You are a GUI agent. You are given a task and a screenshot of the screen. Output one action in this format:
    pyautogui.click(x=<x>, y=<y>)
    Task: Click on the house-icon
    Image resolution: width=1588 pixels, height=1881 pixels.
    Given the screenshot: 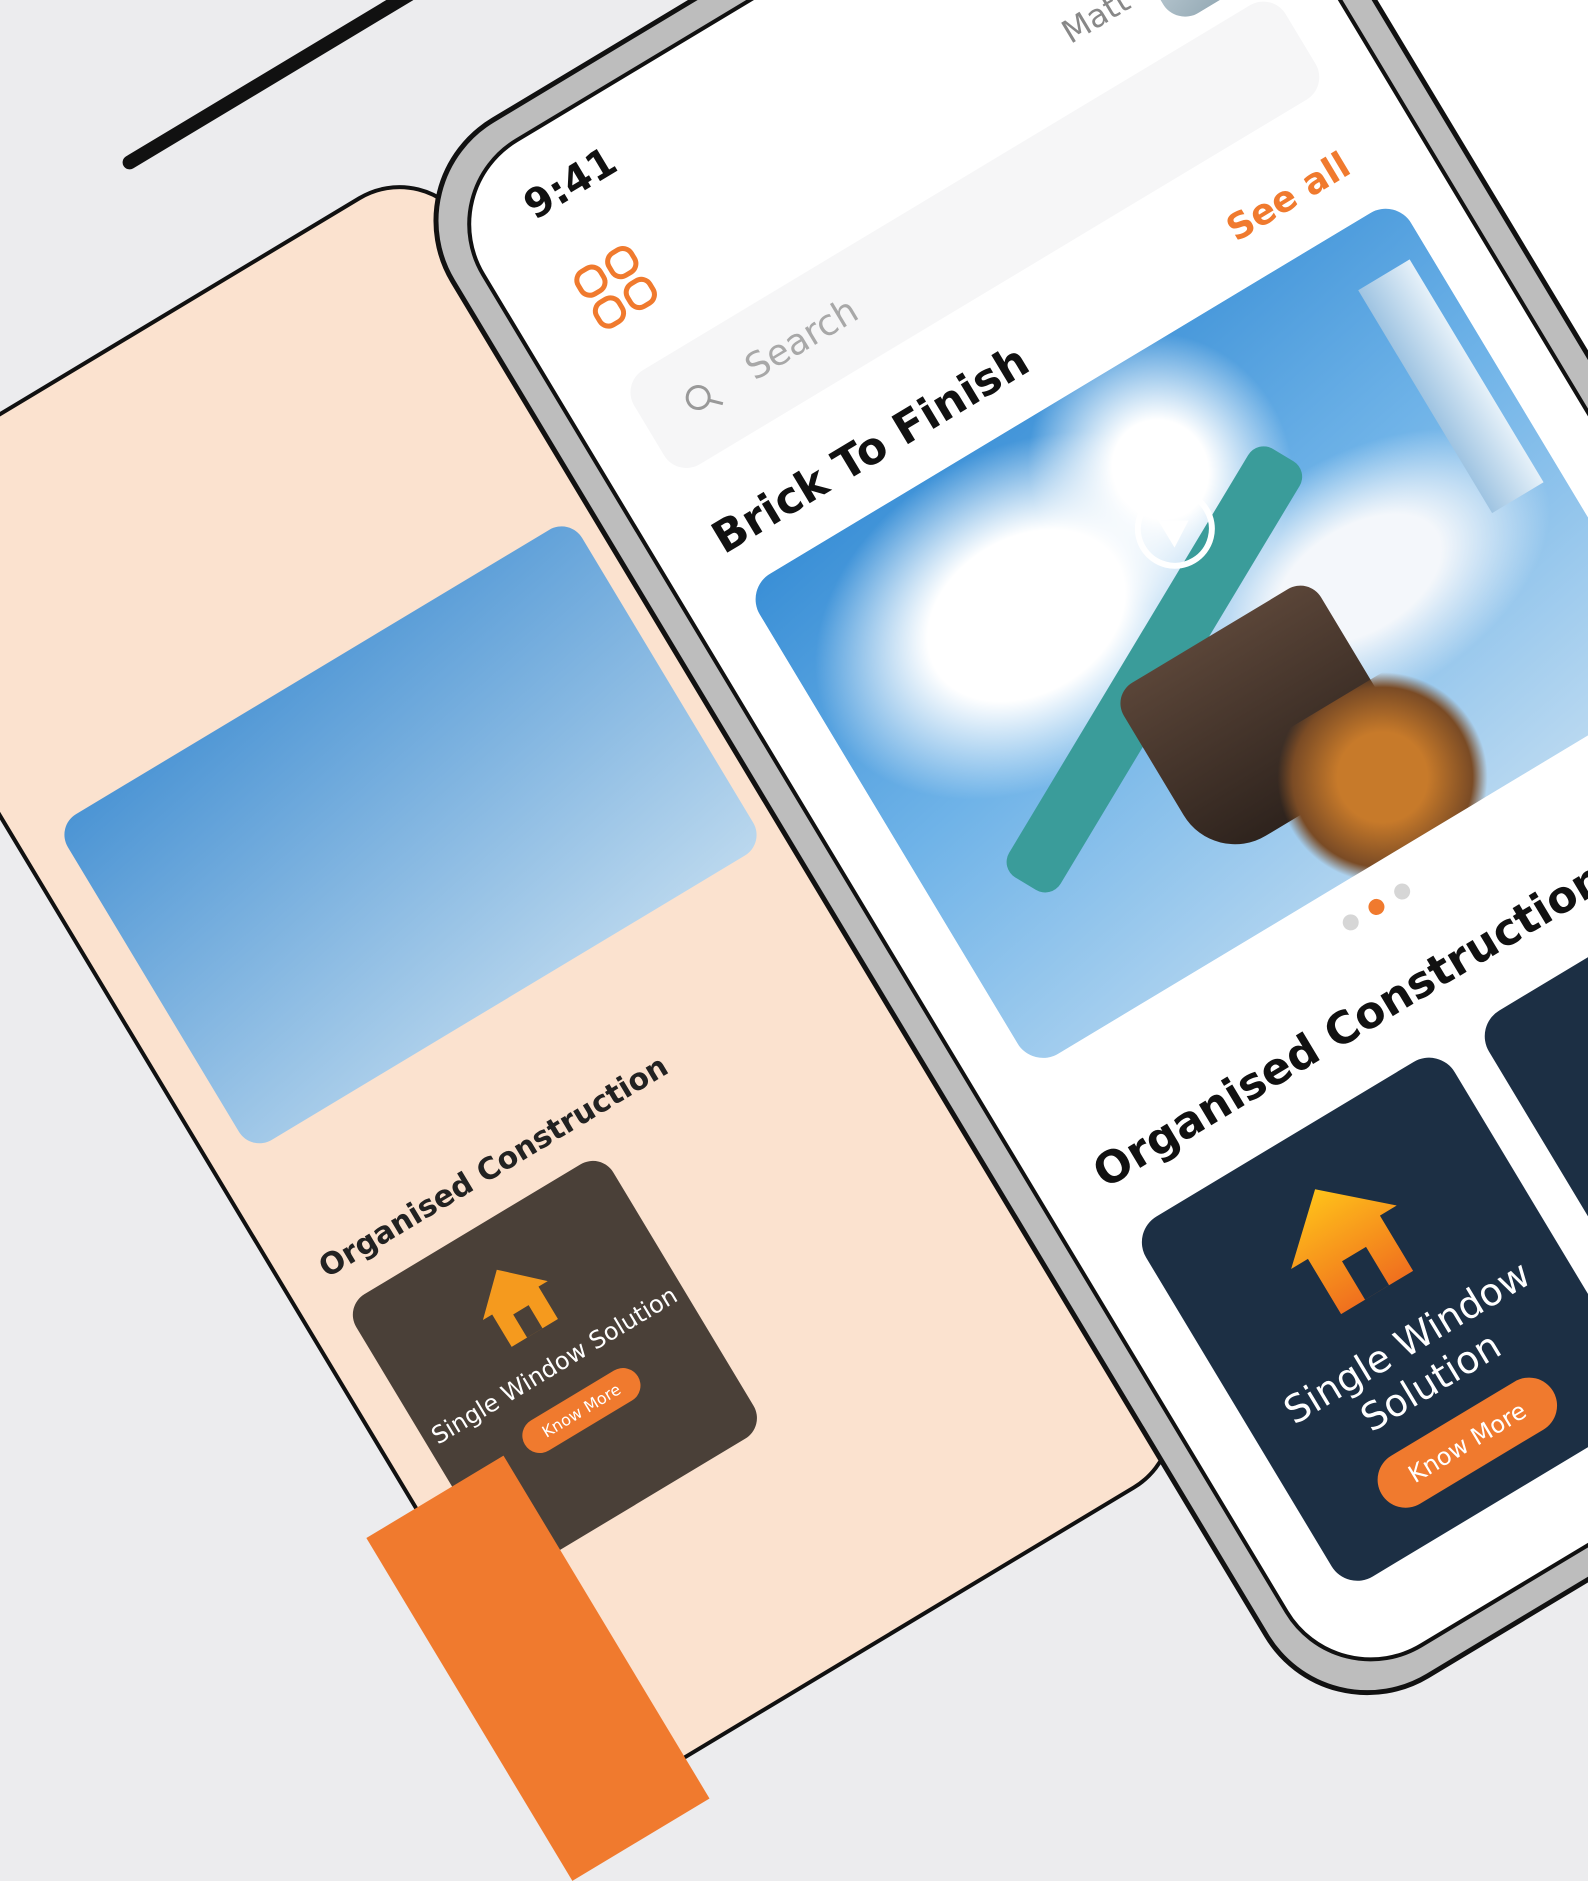 What is the action you would take?
    pyautogui.click(x=1347, y=1242)
    